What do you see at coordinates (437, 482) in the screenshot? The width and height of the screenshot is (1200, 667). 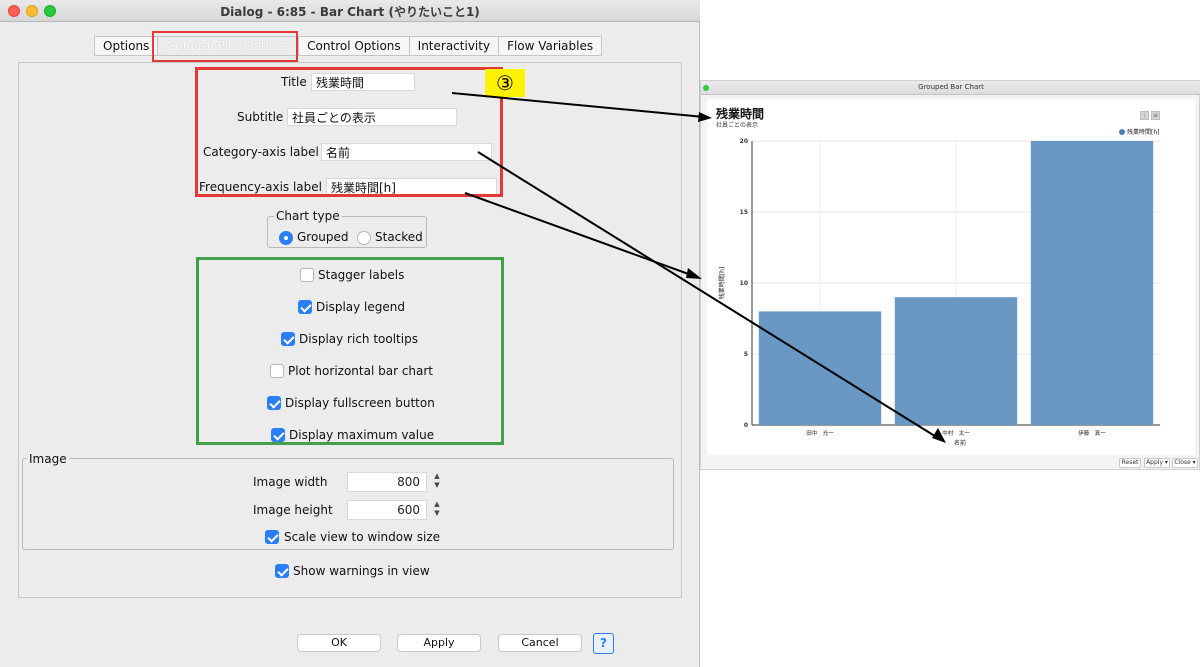 I see `image-width-stepper: ▲ ▼` at bounding box center [437, 482].